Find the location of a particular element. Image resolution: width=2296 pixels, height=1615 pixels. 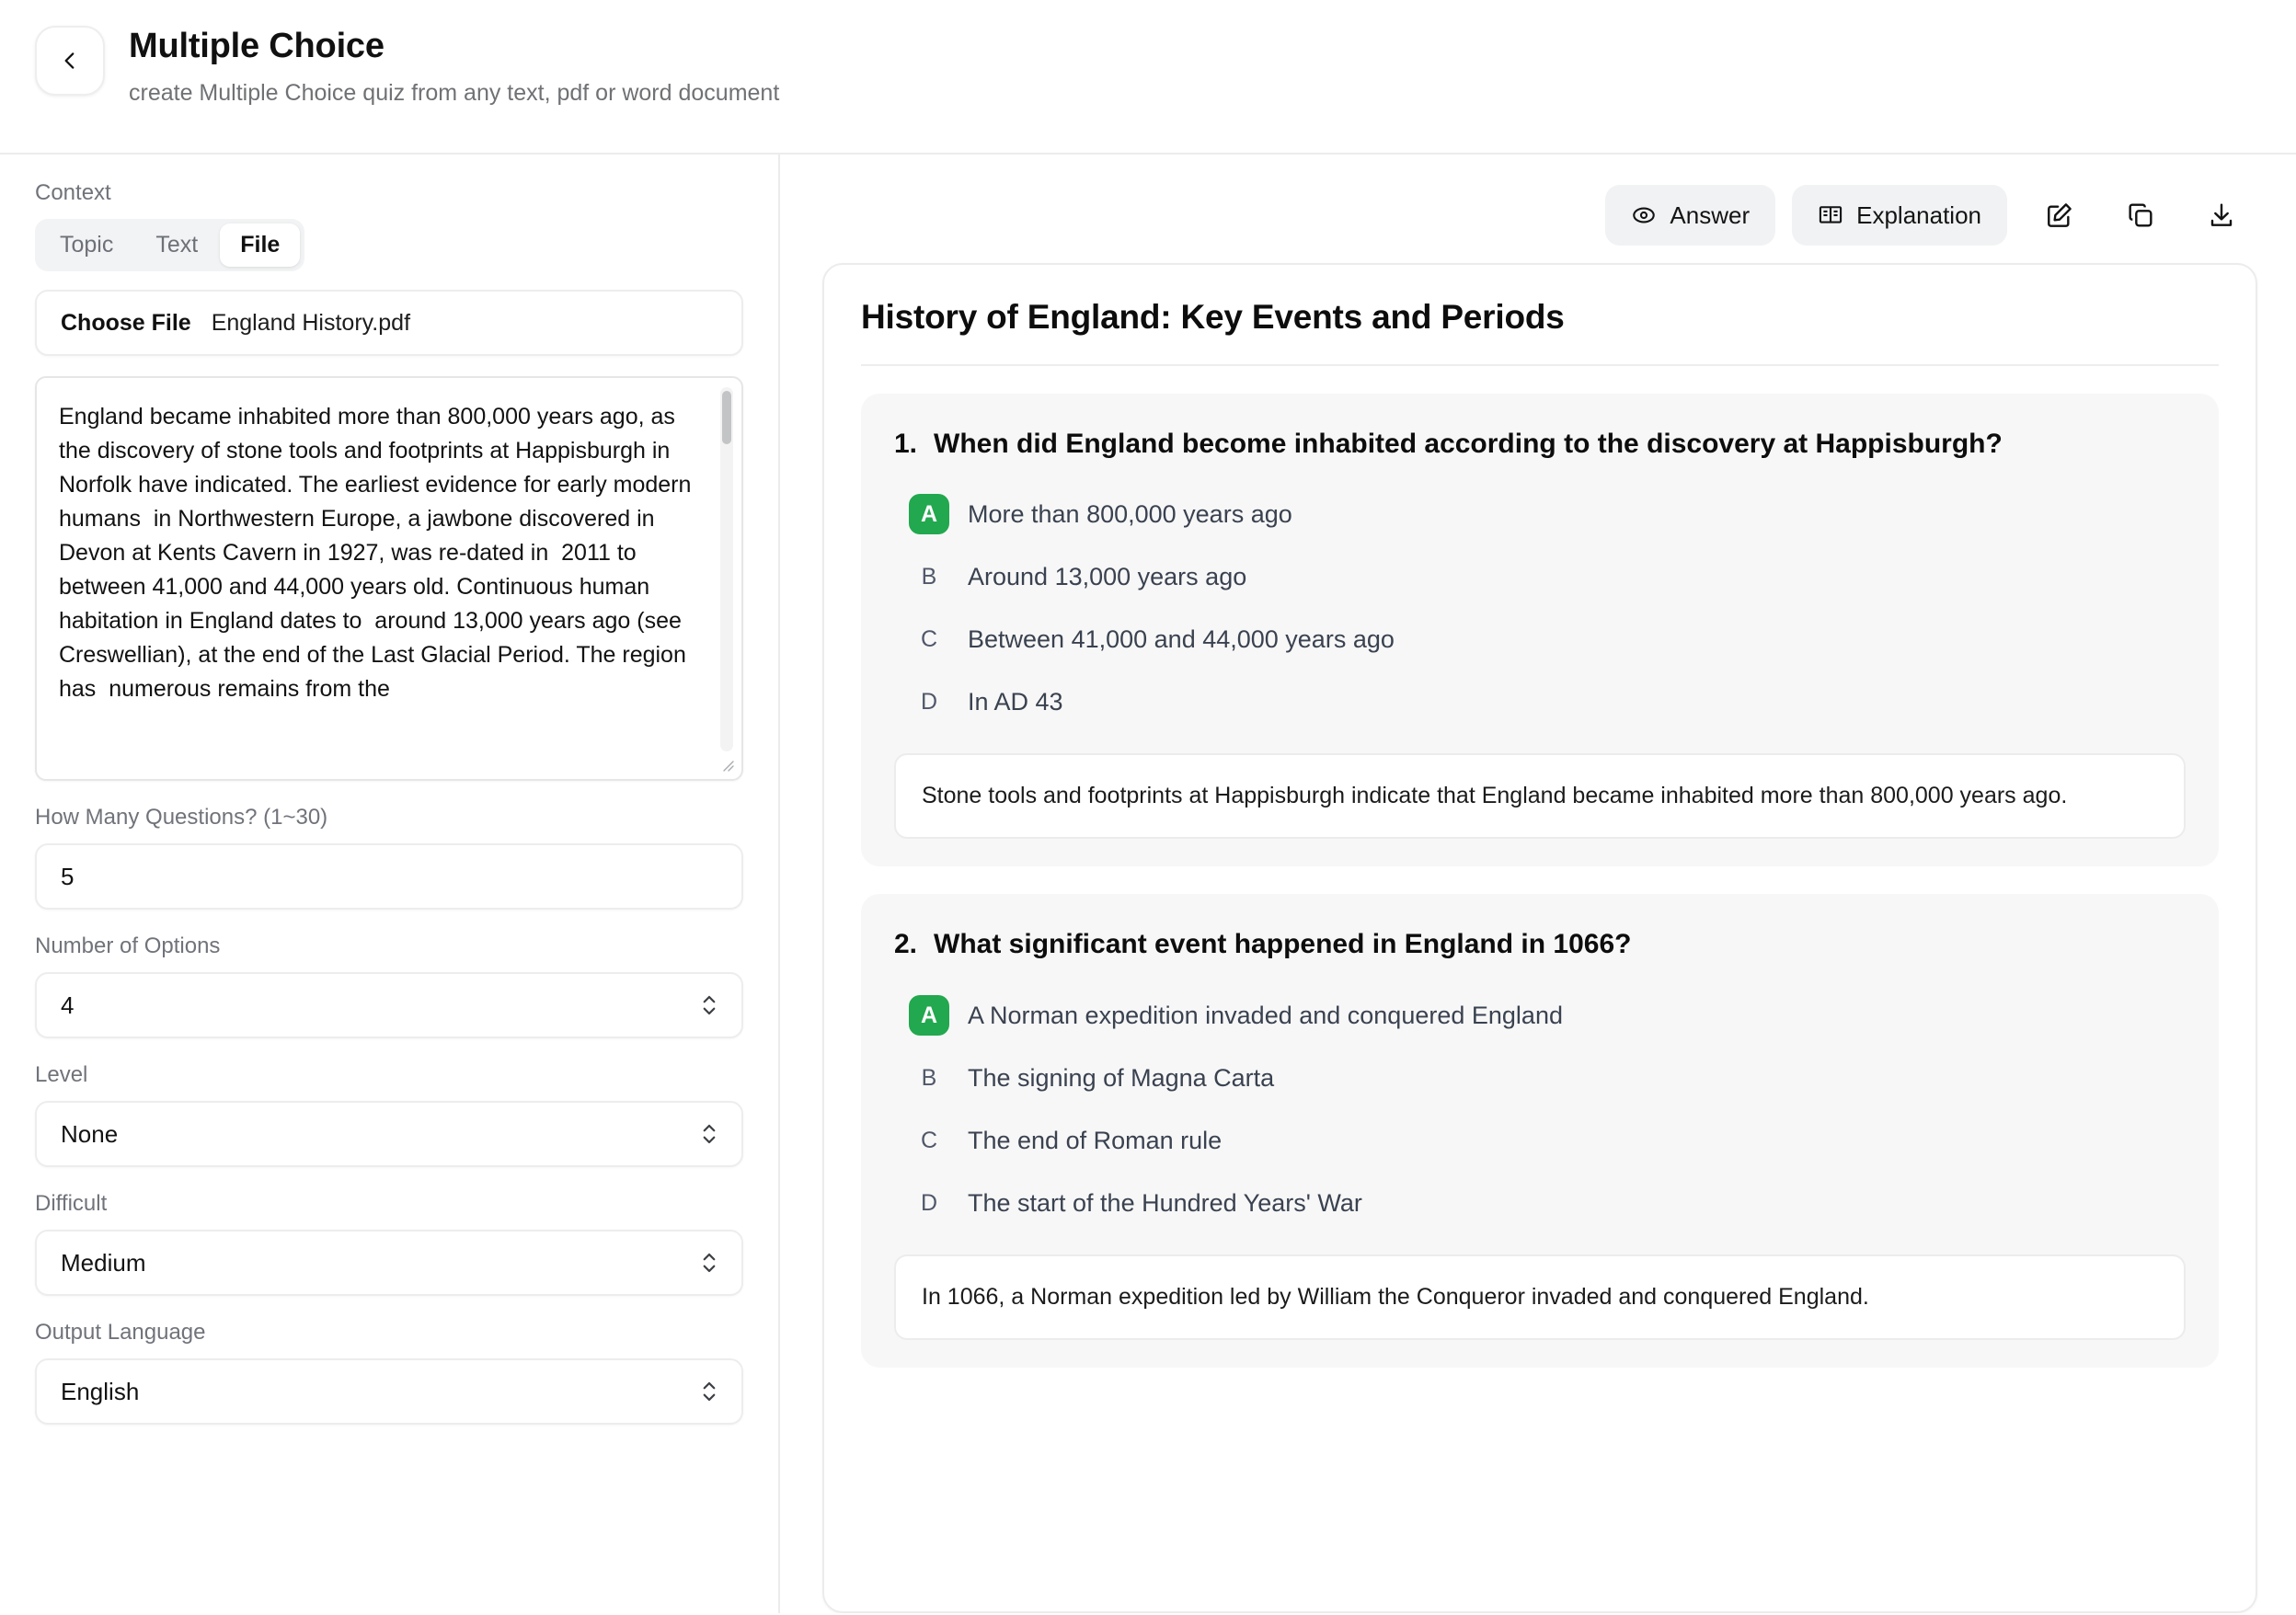

textarea-scrollbar-thumb is located at coordinates (726, 418).